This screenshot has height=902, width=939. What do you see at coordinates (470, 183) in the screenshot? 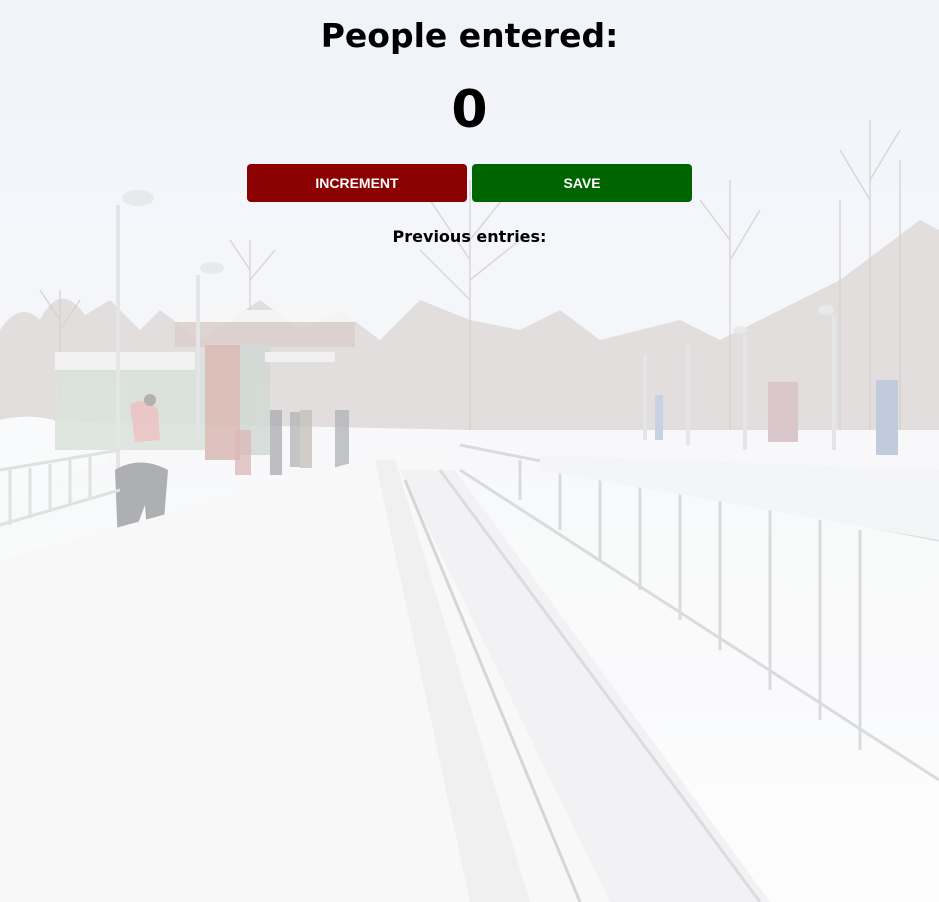
I see `button-row: INCREMENT SAVE` at bounding box center [470, 183].